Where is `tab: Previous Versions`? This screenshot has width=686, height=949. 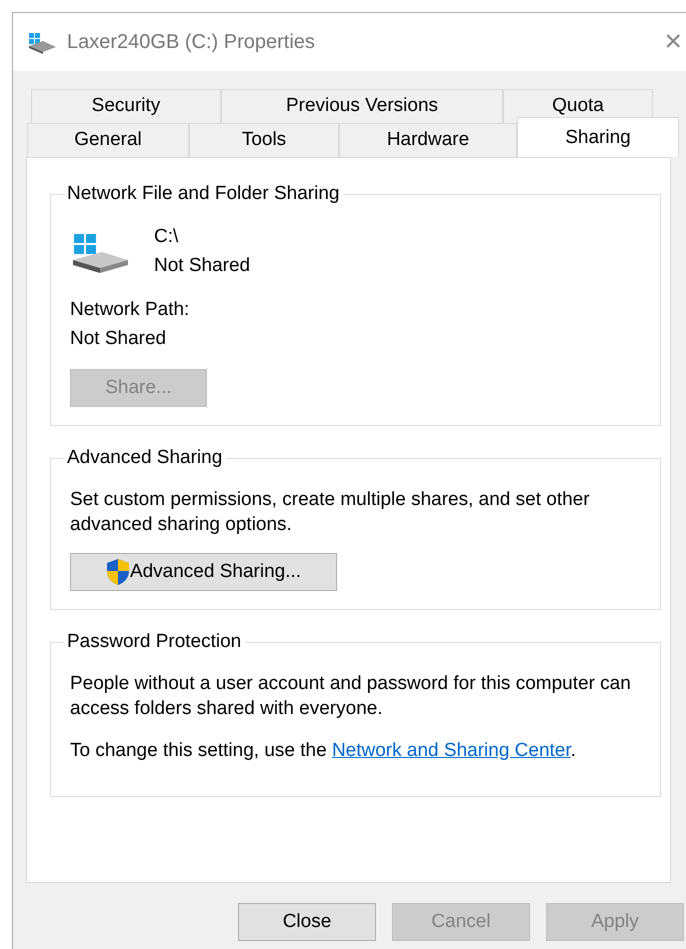 tab: Previous Versions is located at coordinates (362, 106).